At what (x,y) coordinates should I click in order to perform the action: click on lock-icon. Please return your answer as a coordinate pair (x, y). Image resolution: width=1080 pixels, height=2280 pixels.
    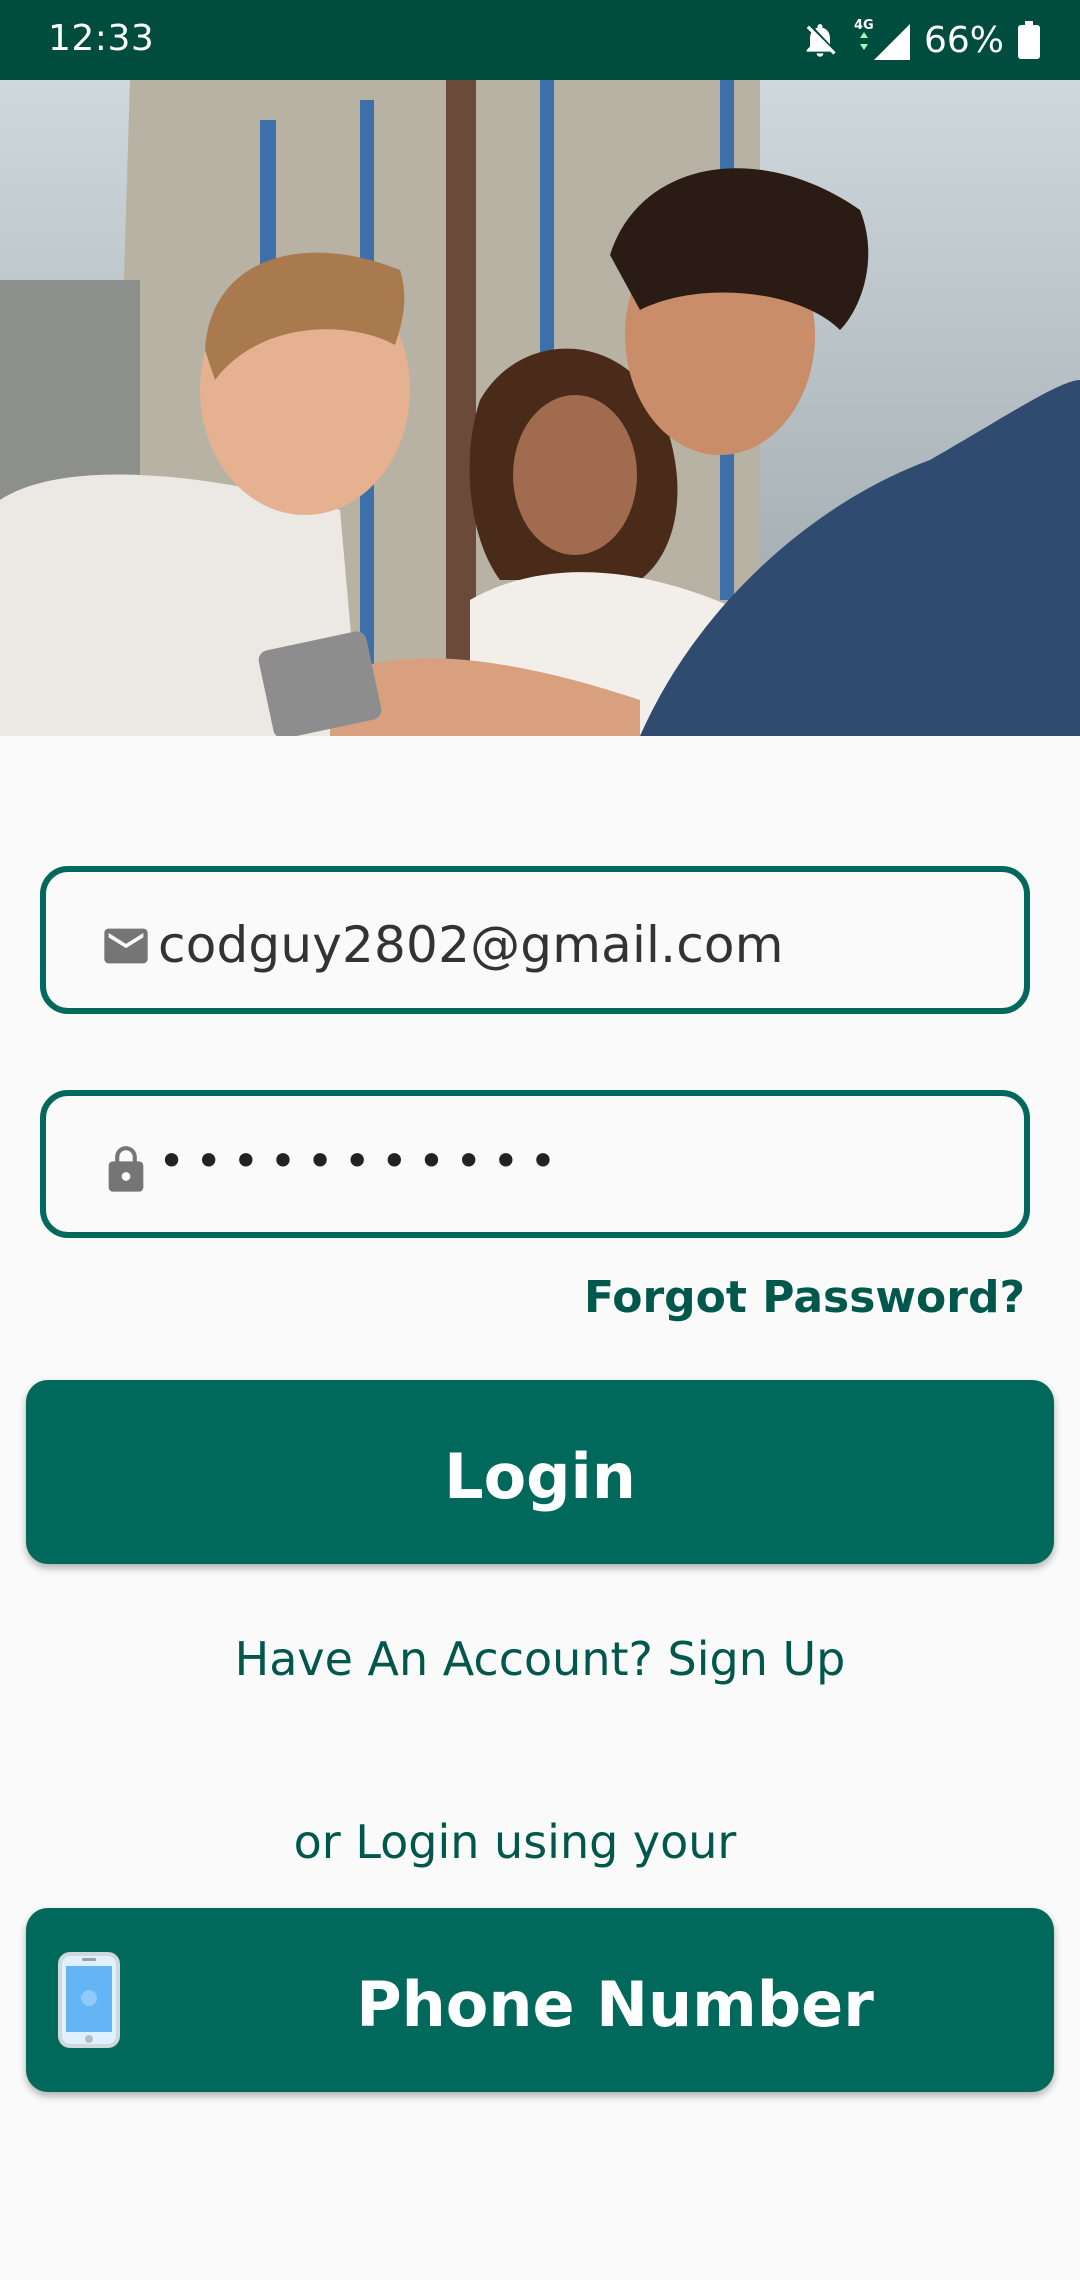
    Looking at the image, I should click on (126, 1169).